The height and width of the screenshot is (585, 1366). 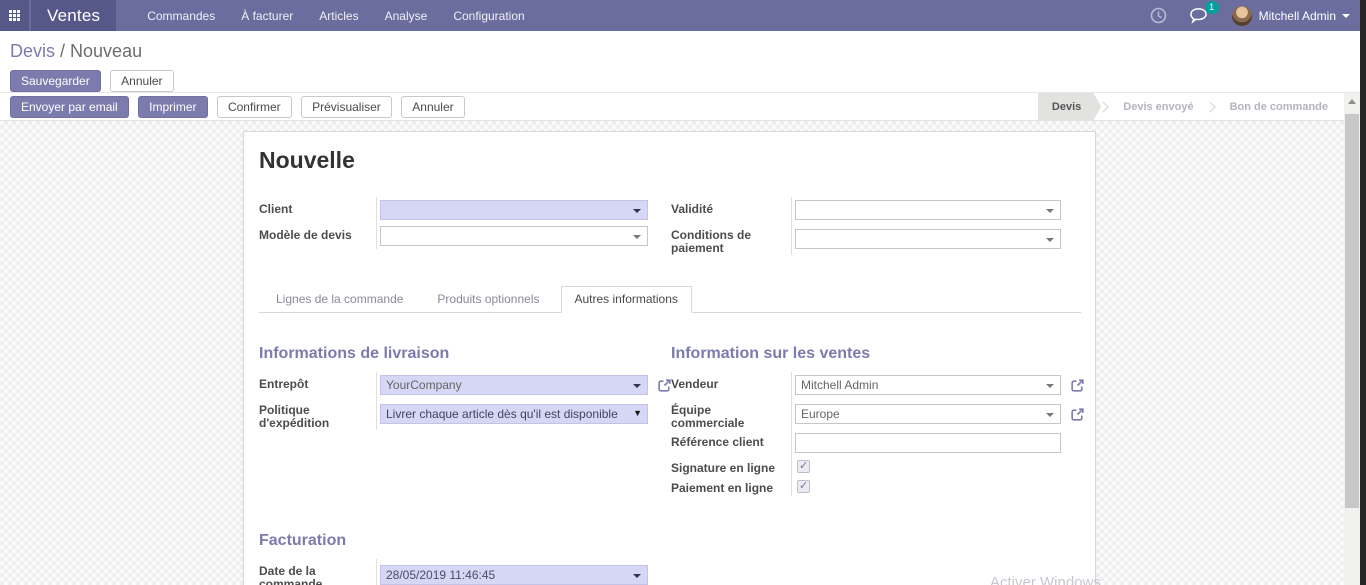 What do you see at coordinates (695, 384) in the screenshot?
I see `salesperson-label: Vendeur` at bounding box center [695, 384].